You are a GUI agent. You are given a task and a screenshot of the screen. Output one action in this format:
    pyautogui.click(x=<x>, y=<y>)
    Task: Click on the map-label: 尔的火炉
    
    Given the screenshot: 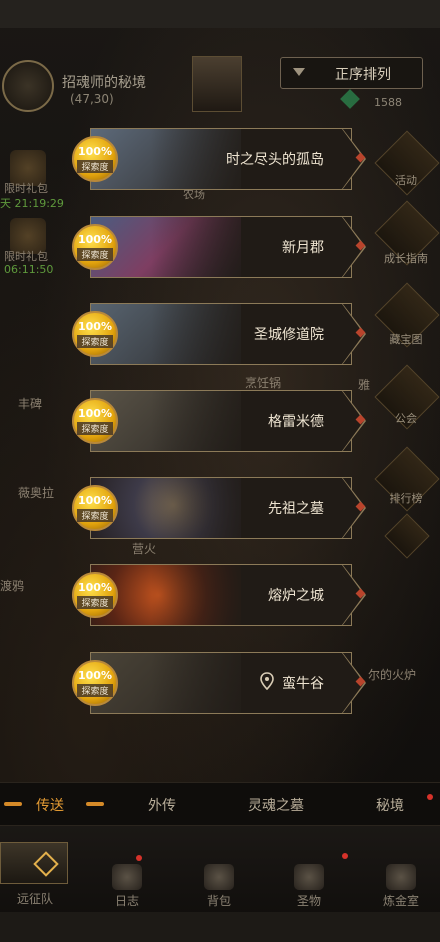 What is the action you would take?
    pyautogui.click(x=392, y=675)
    